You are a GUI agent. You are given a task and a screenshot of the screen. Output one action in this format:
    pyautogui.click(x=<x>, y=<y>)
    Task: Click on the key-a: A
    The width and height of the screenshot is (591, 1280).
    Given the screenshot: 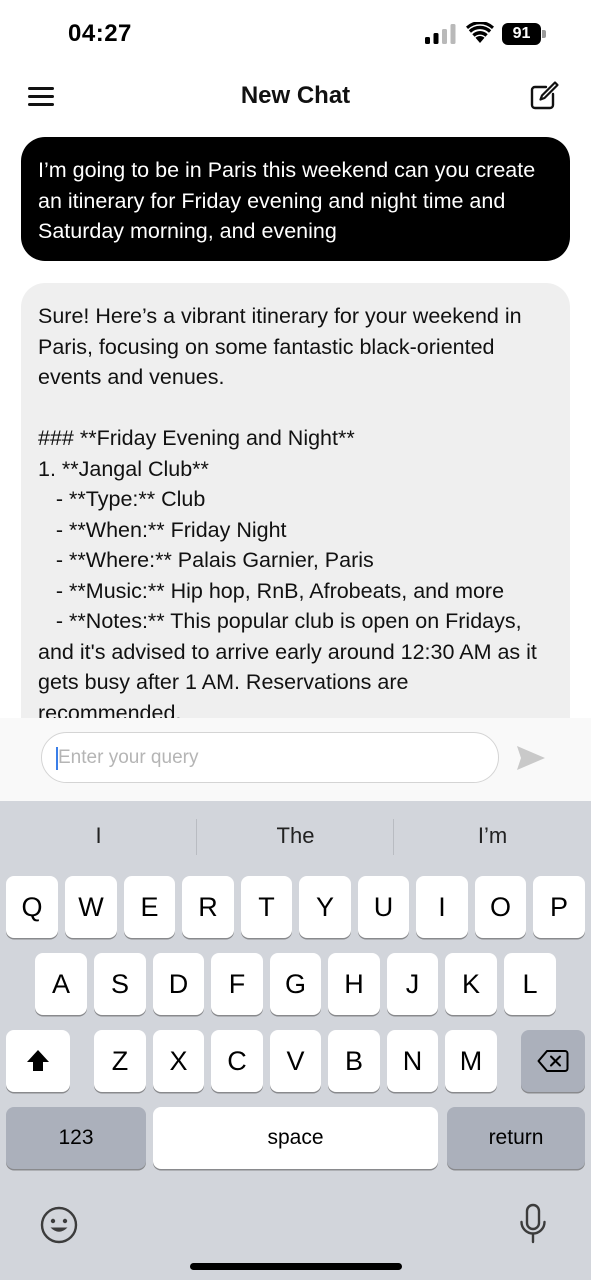 What is the action you would take?
    pyautogui.click(x=61, y=984)
    